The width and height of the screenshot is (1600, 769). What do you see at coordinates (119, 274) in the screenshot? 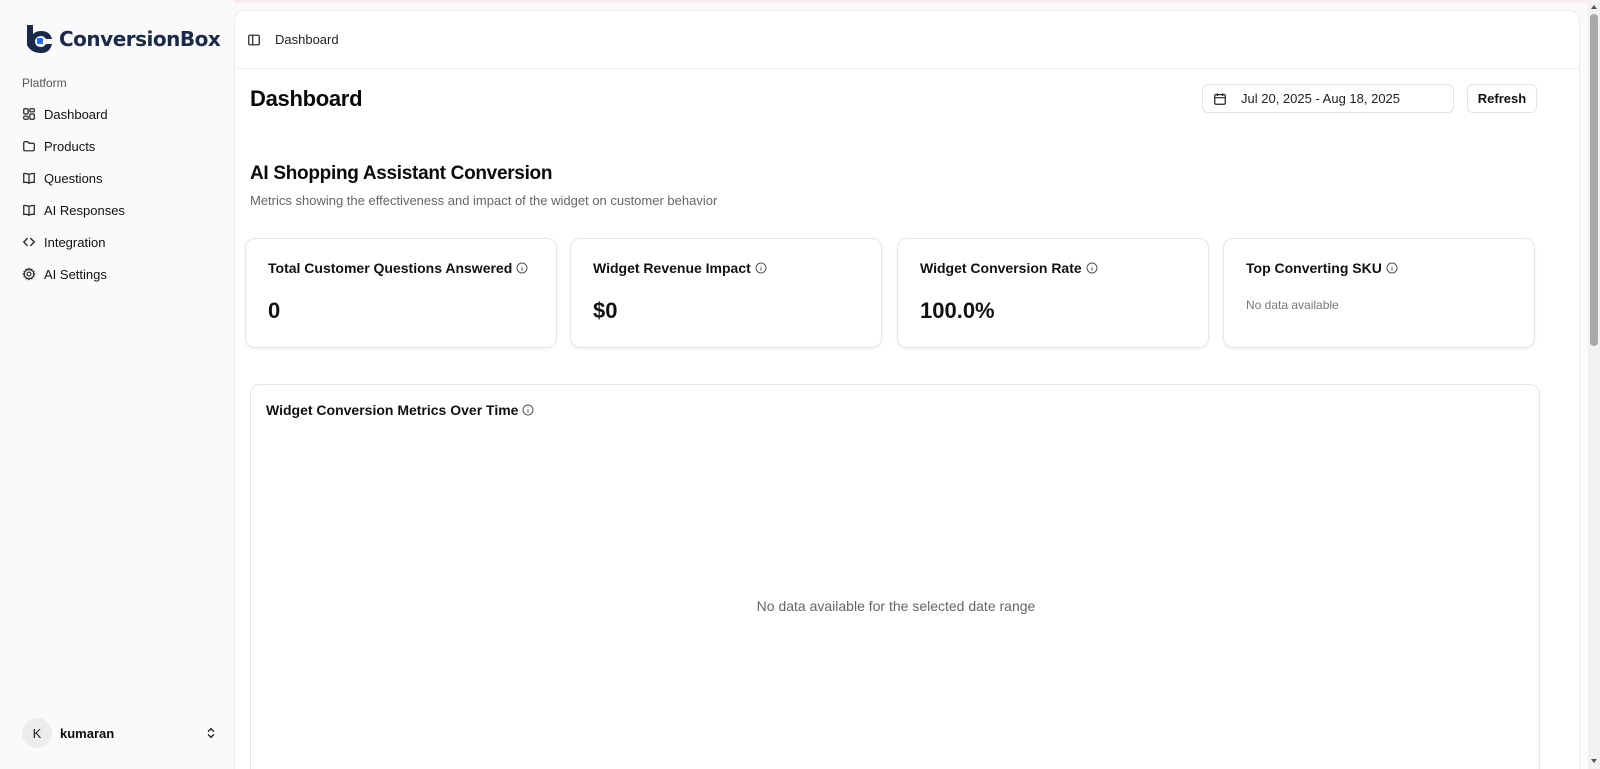
I see `sidebar-item-ai-settings: AI Settings` at bounding box center [119, 274].